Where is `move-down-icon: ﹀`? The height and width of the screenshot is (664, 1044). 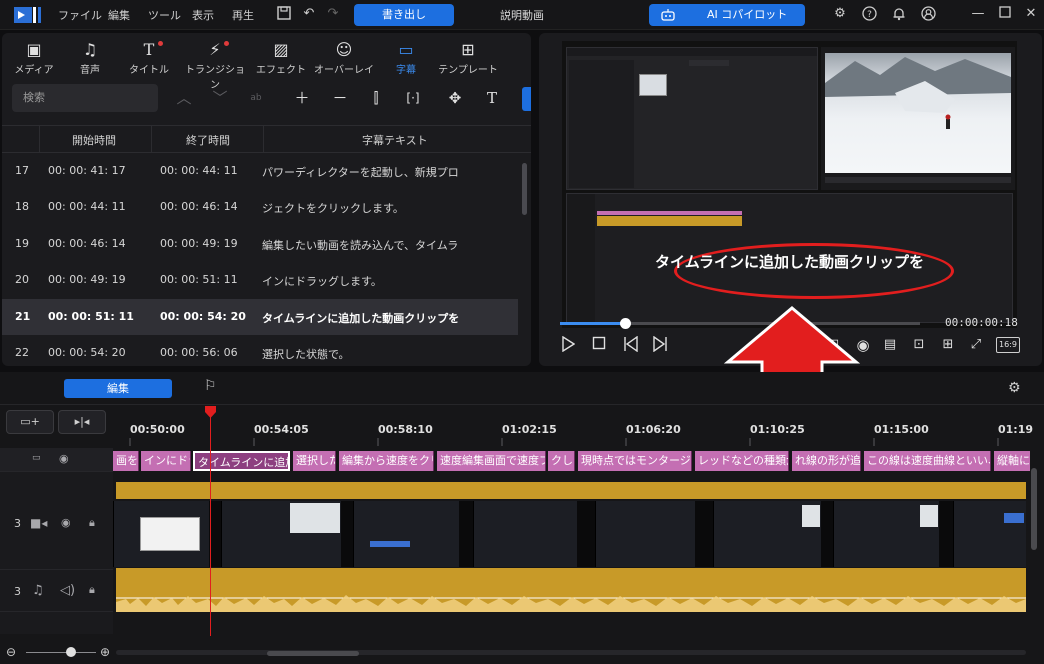
move-down-icon: ﹀ is located at coordinates (220, 98).